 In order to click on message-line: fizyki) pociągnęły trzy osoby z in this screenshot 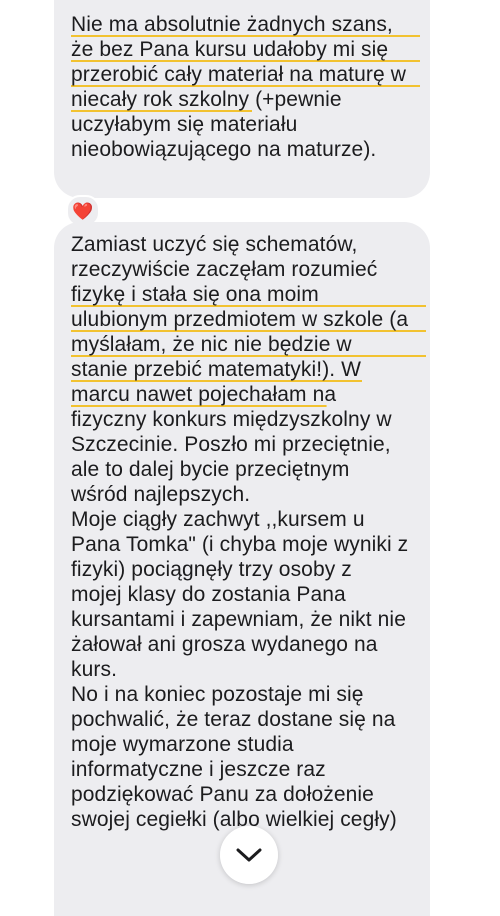, I will do `click(211, 569)`.